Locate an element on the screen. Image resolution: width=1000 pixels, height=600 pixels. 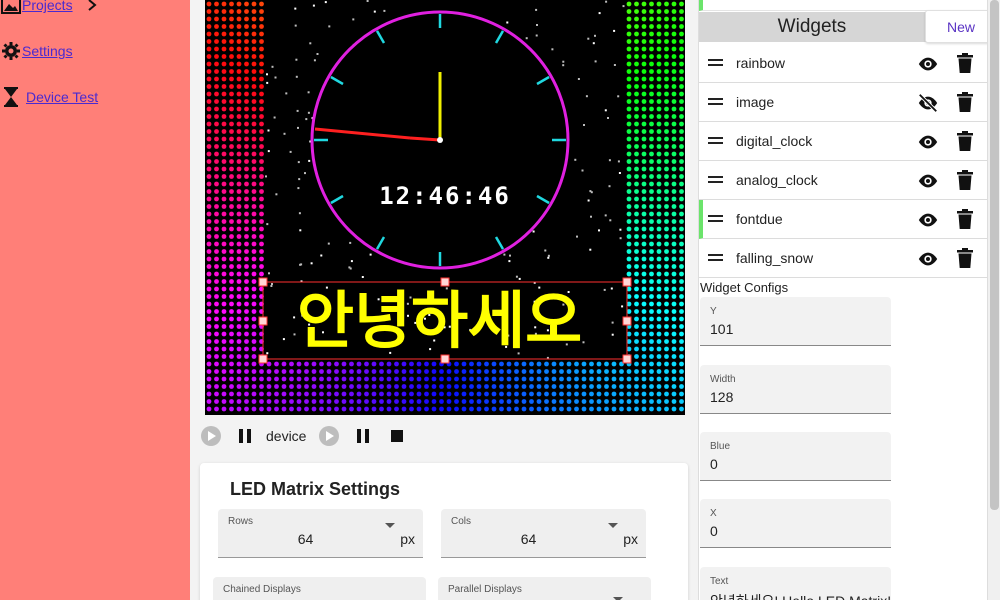
scrollbar is located at coordinates (993, 300).